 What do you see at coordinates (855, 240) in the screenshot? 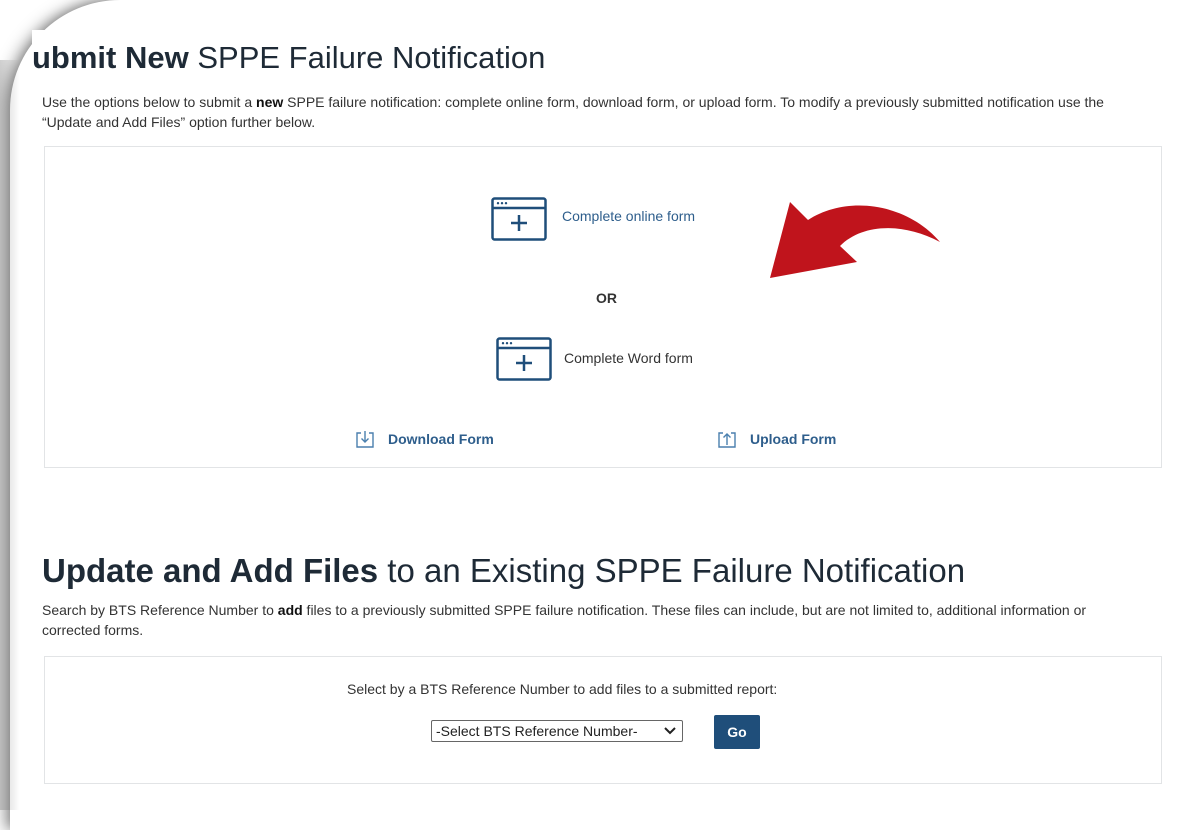
I see `red-arrow-annotation` at bounding box center [855, 240].